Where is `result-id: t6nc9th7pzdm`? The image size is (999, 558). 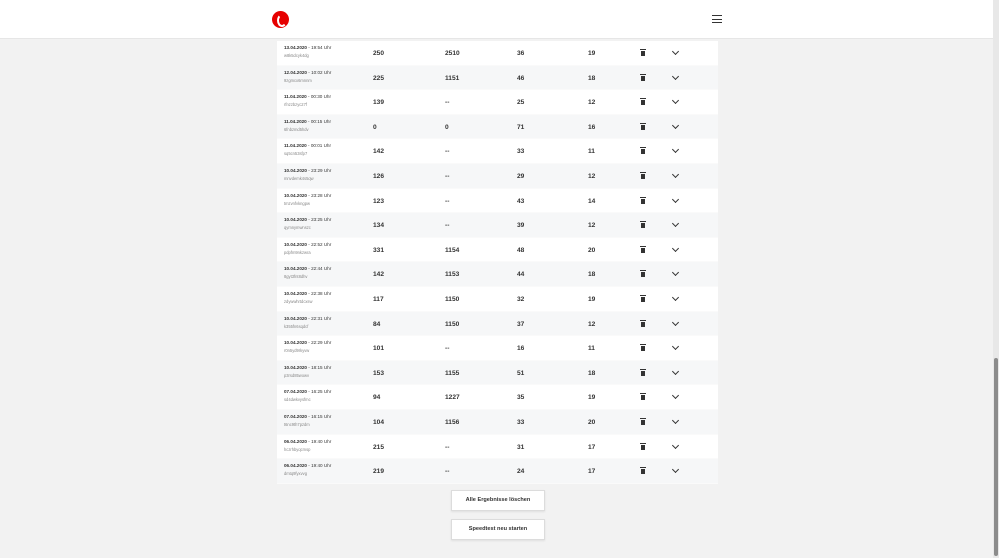 result-id: t6nc9th7pzdm is located at coordinates (297, 424).